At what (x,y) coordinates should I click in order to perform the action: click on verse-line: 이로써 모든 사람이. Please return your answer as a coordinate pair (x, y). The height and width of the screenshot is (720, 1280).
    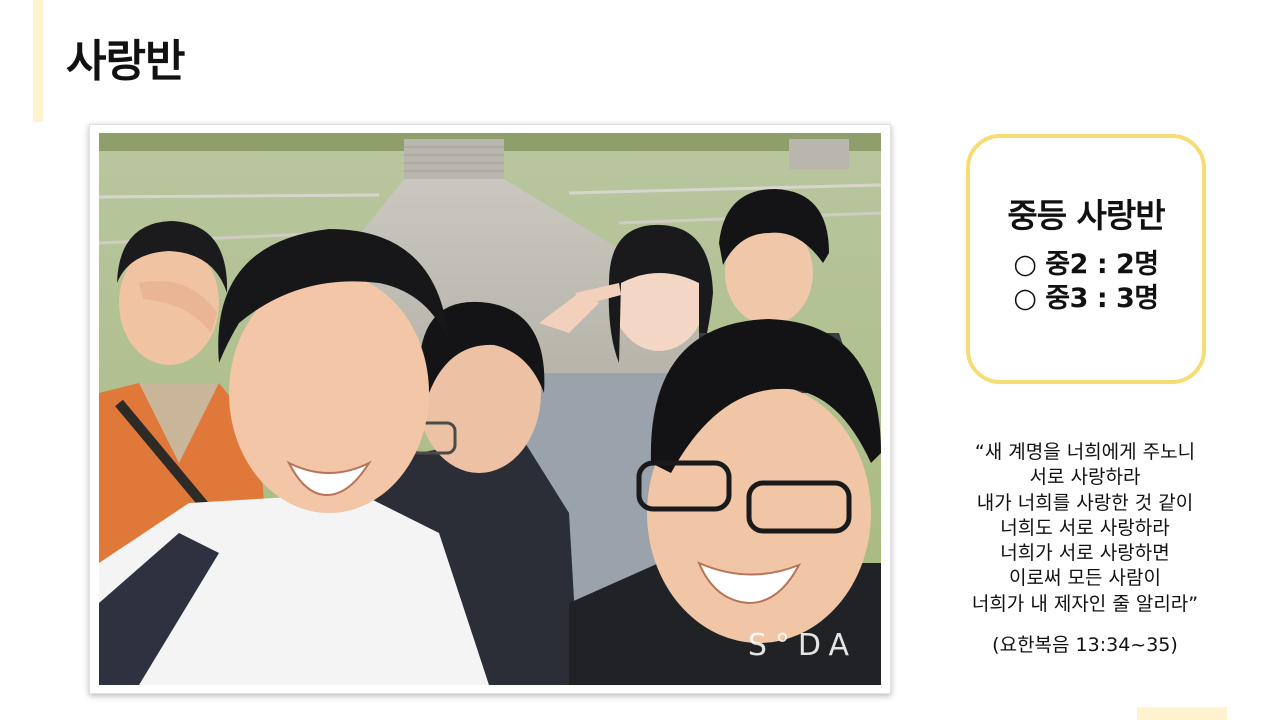
    Looking at the image, I should click on (1085, 578).